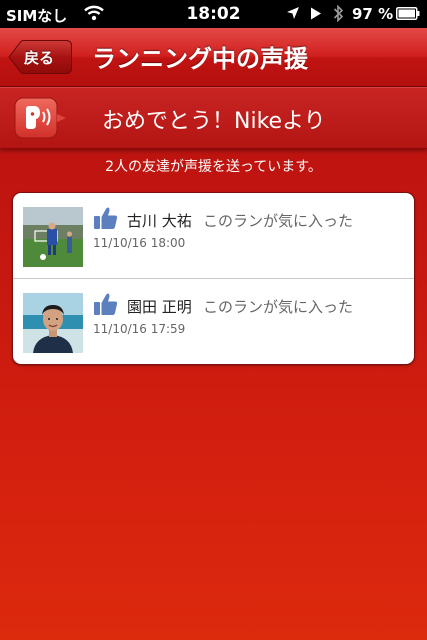 The image size is (427, 640). Describe the element at coordinates (200, 59) in the screenshot. I see `page-title: ランニング中の声援` at that location.